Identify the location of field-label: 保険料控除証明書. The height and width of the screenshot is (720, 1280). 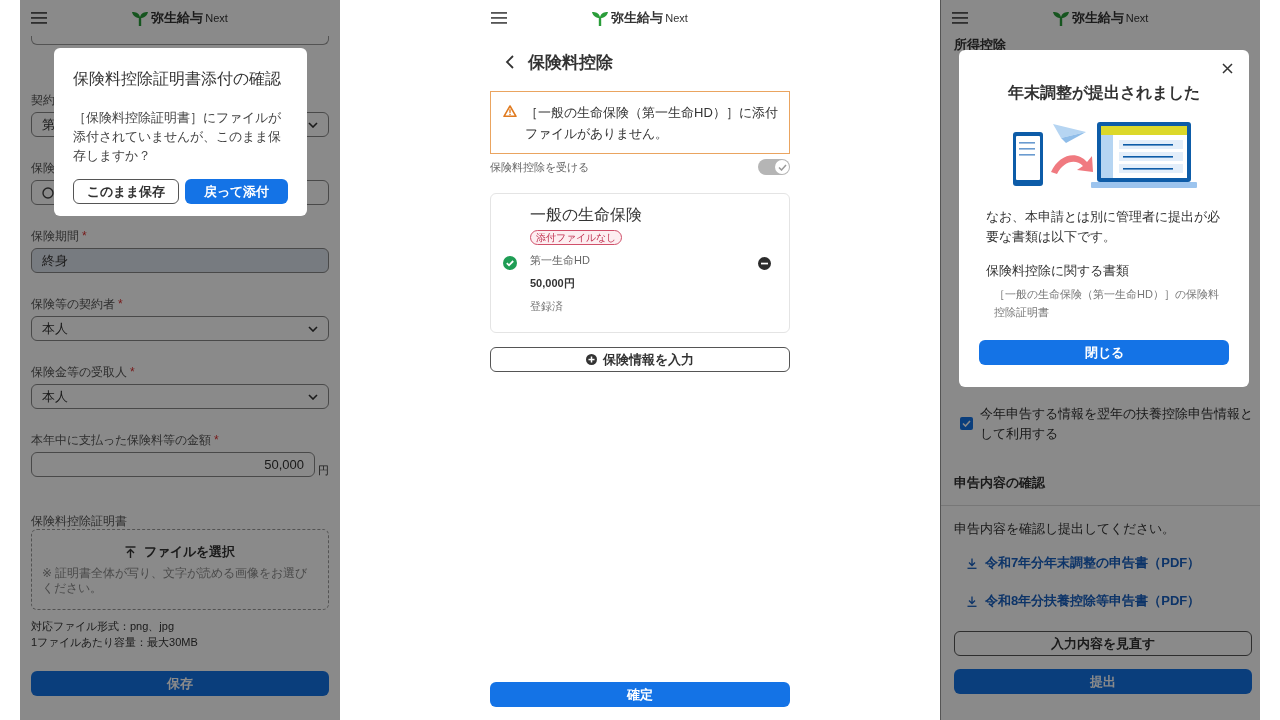
(79, 521).